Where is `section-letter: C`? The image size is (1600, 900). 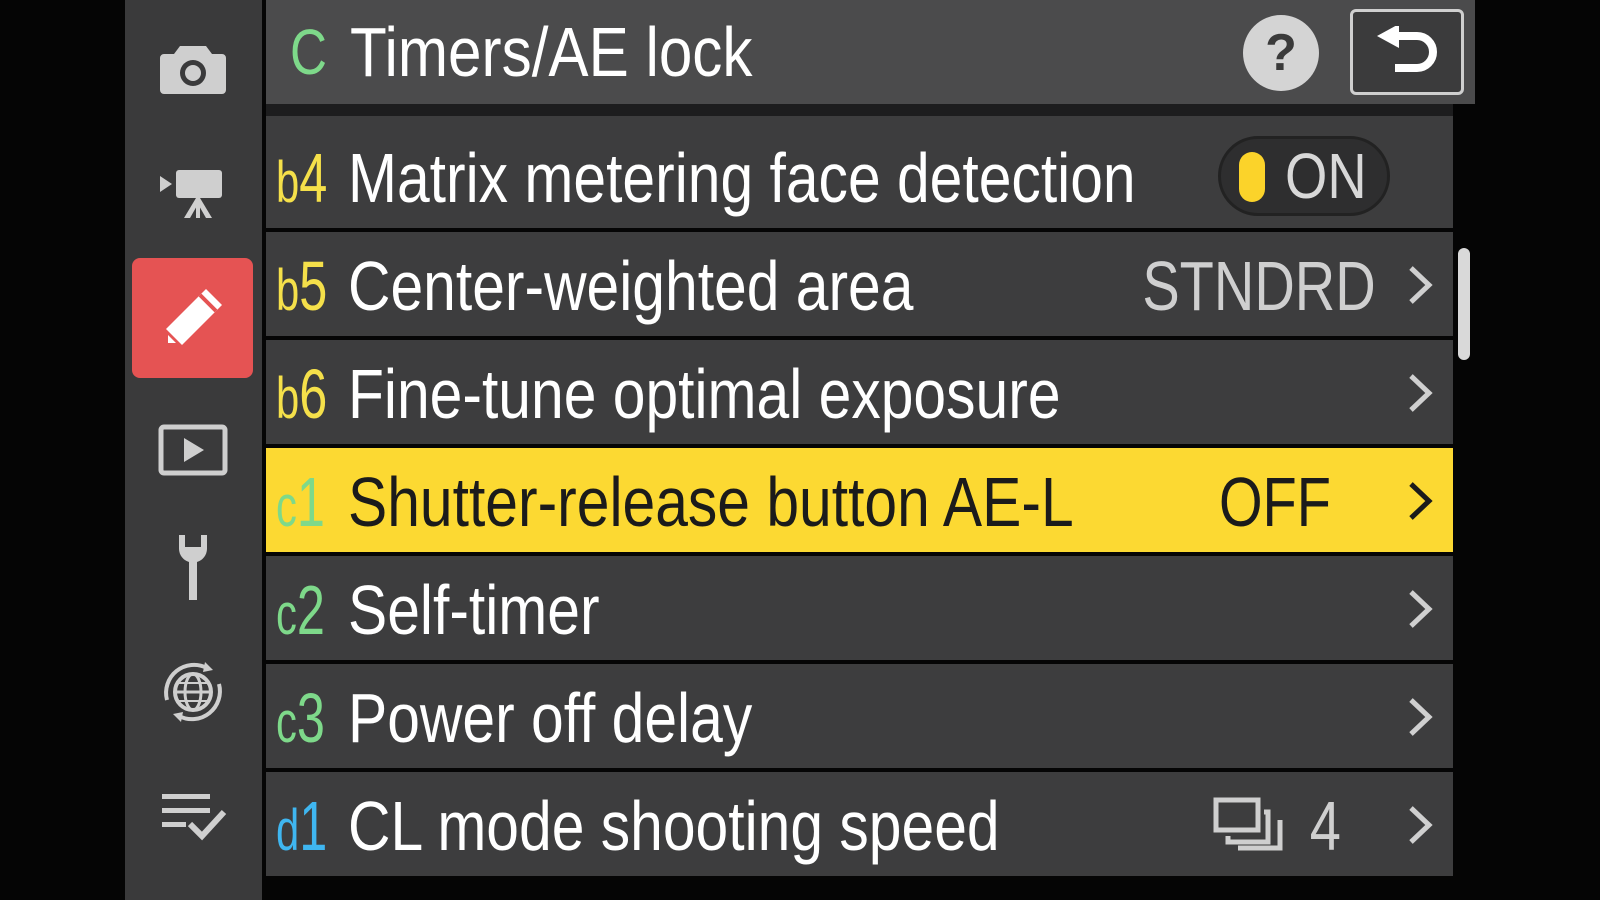
section-letter: C is located at coordinates (308, 52).